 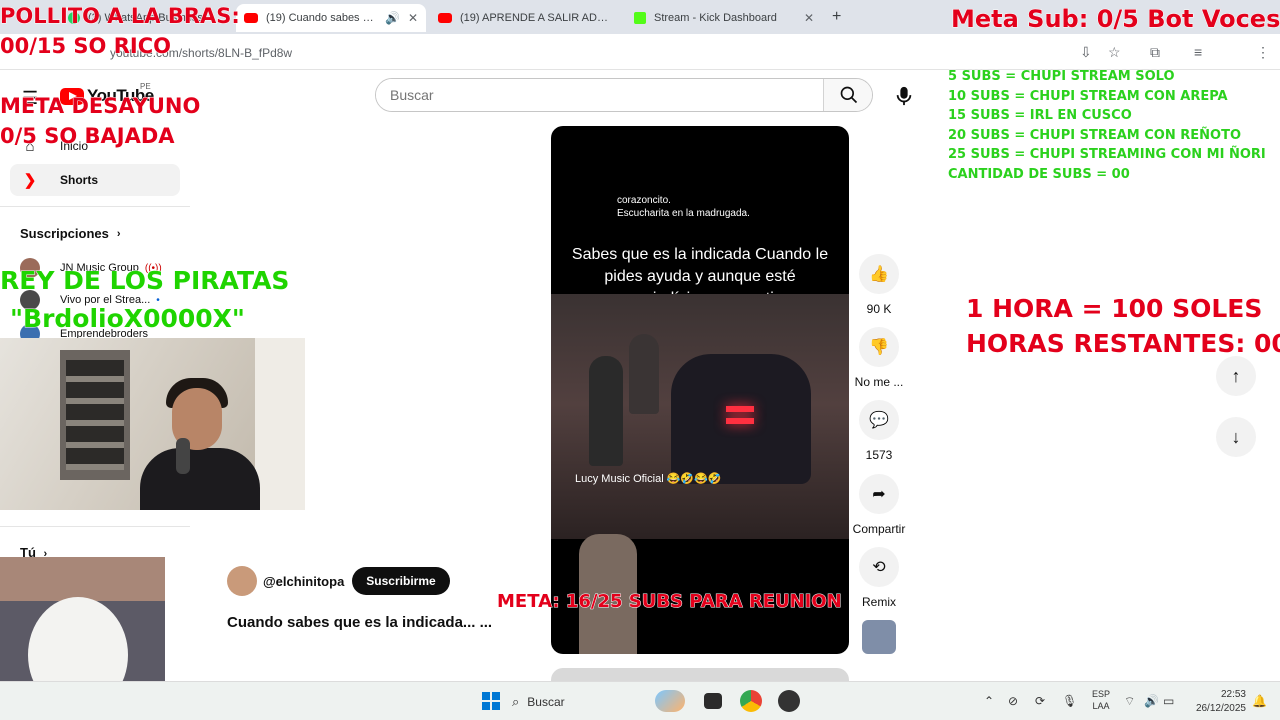 What do you see at coordinates (1114, 309) in the screenshot?
I see `overlay-hora-price: 1 HORA = 100 SOLES` at bounding box center [1114, 309].